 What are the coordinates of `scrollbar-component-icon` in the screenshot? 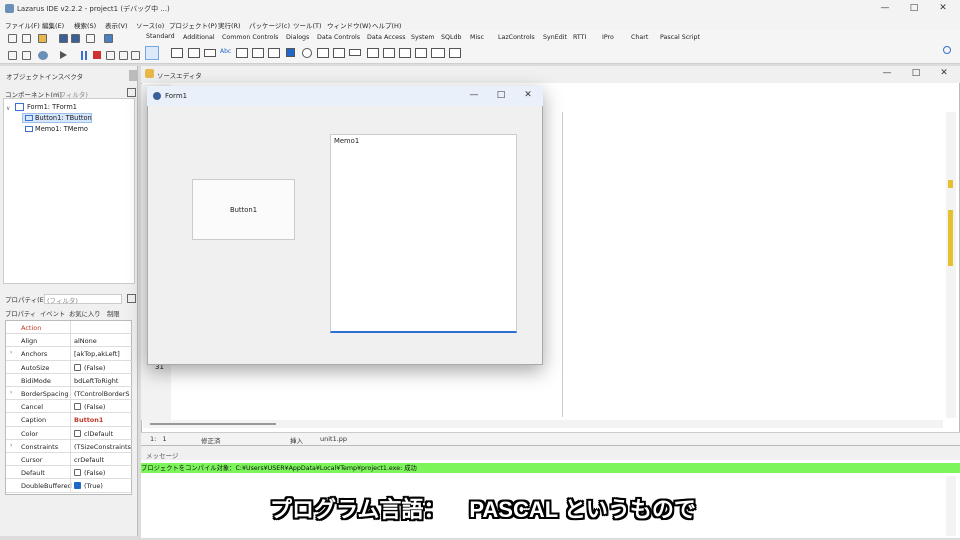 It's located at (355, 52).